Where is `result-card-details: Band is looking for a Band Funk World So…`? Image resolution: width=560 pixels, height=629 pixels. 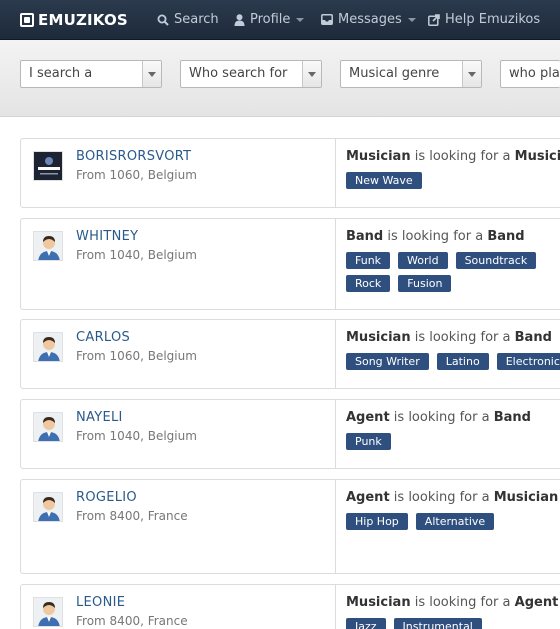 result-card-details: Band is looking for a Band Funk World So… is located at coordinates (453, 263).